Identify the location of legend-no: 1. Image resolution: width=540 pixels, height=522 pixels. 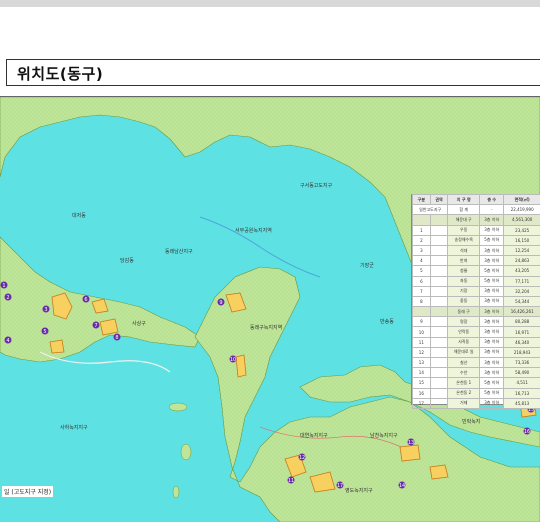
(422, 230).